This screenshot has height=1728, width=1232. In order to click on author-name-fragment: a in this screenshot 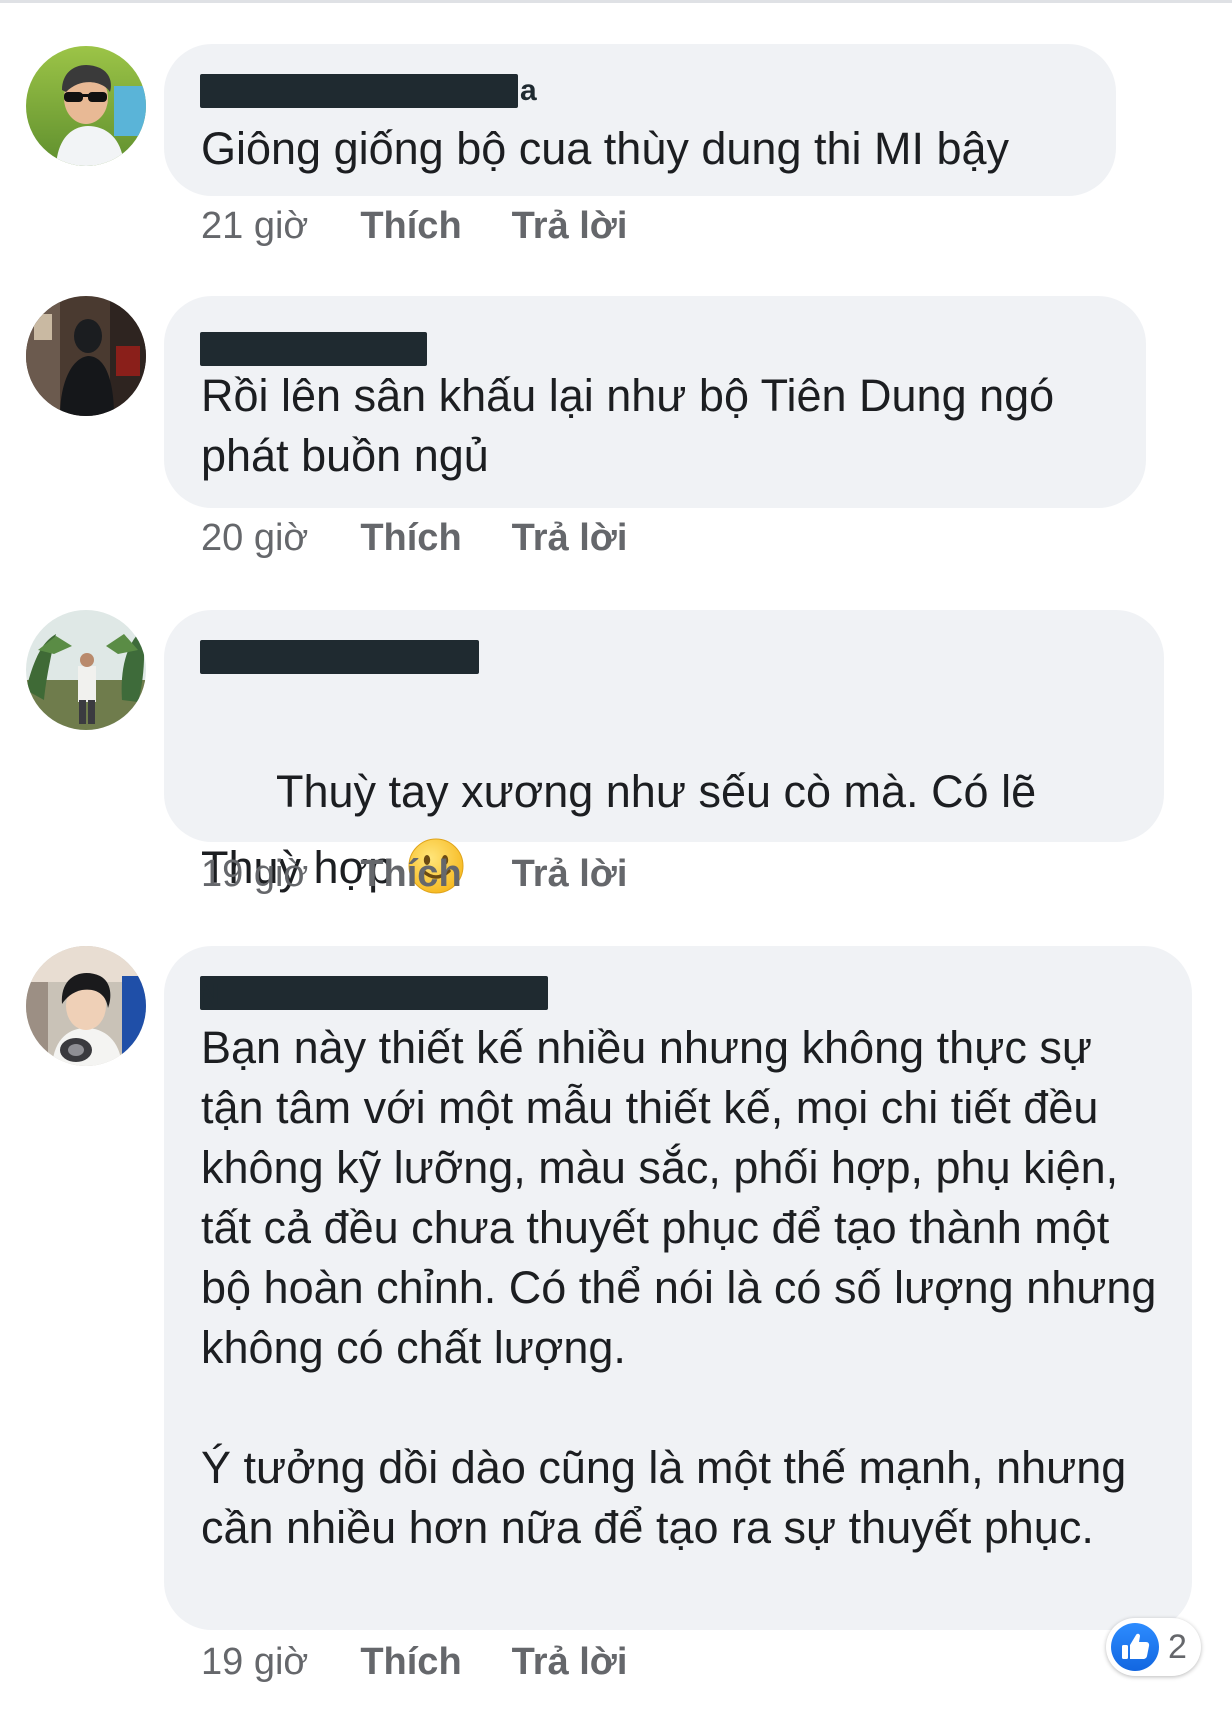, I will do `click(528, 90)`.